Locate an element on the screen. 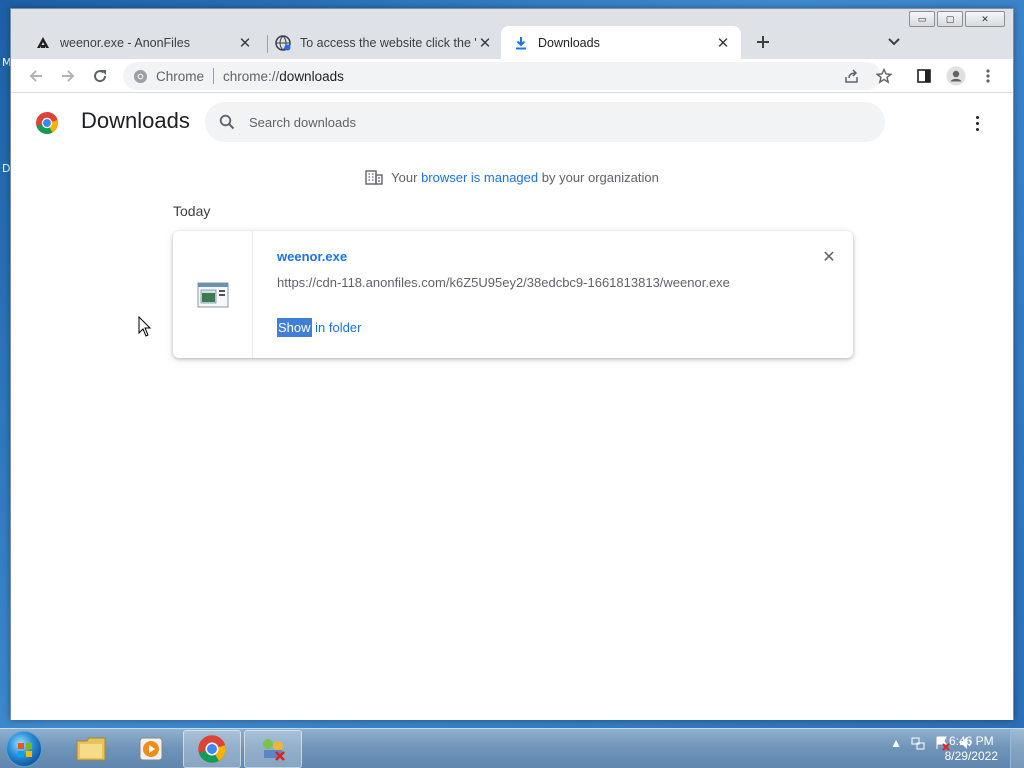  chrome-logo-icon is located at coordinates (47, 123).